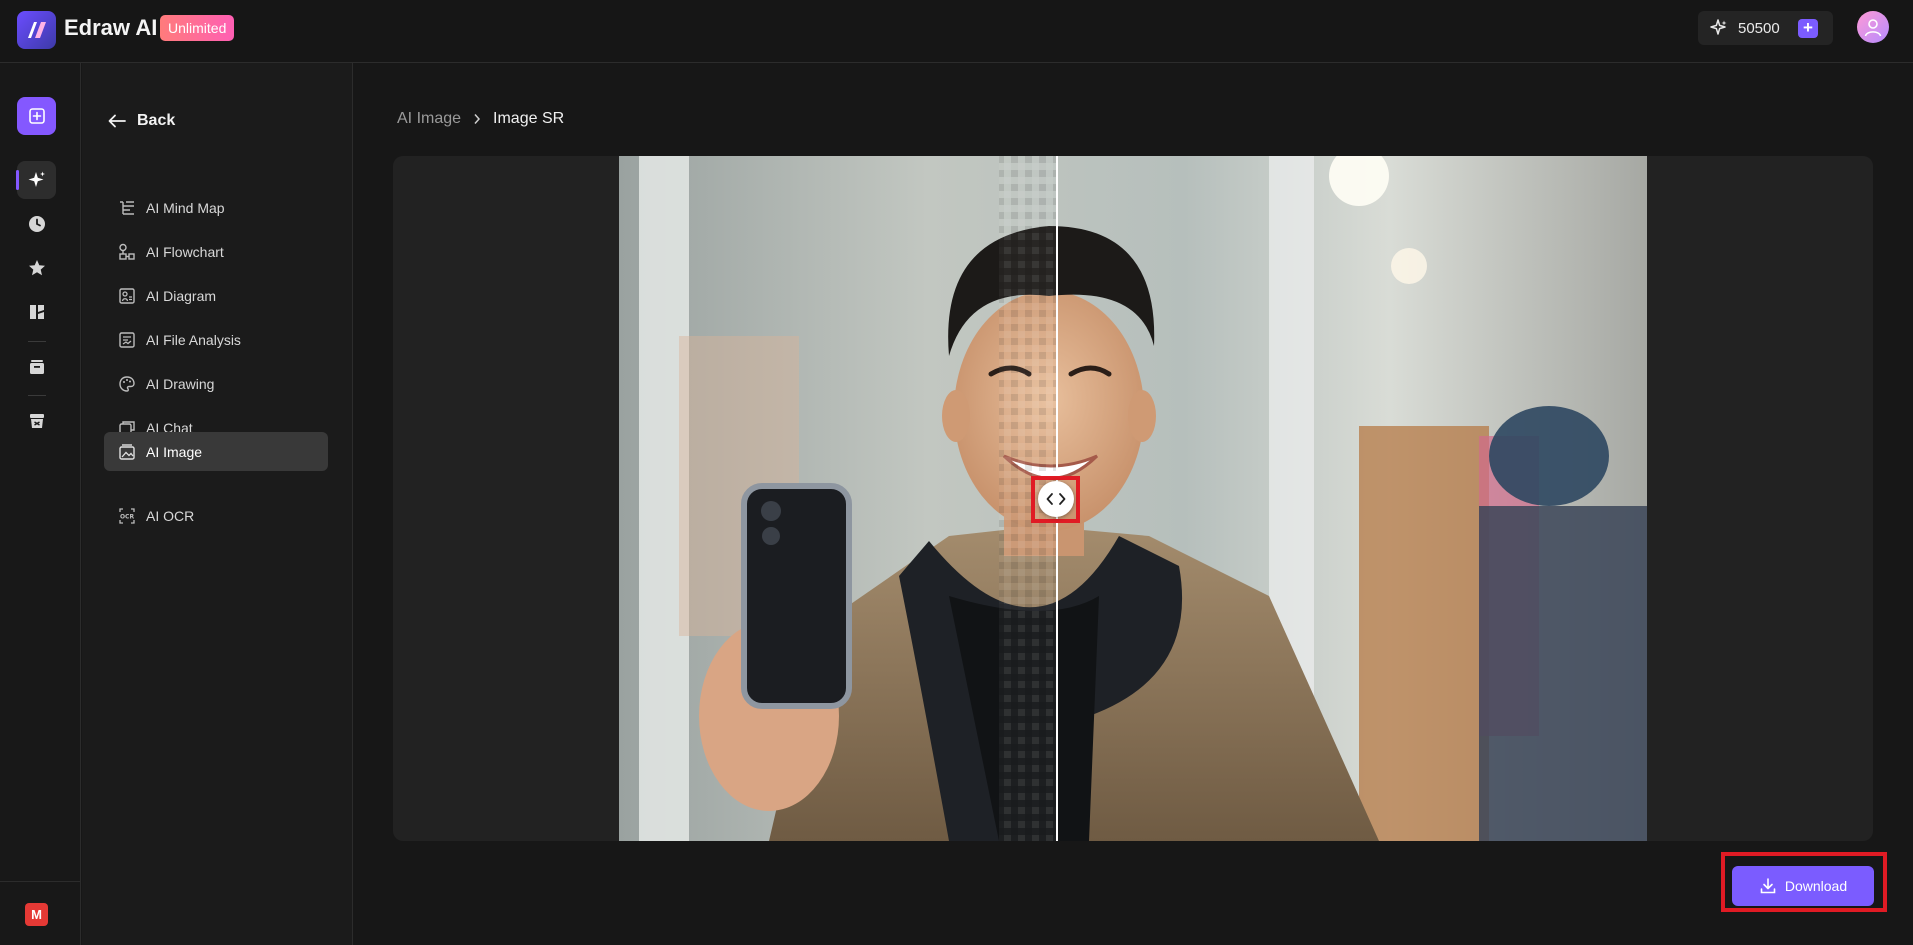  Describe the element at coordinates (36, 30) in the screenshot. I see `edraw-logo-icon` at that location.